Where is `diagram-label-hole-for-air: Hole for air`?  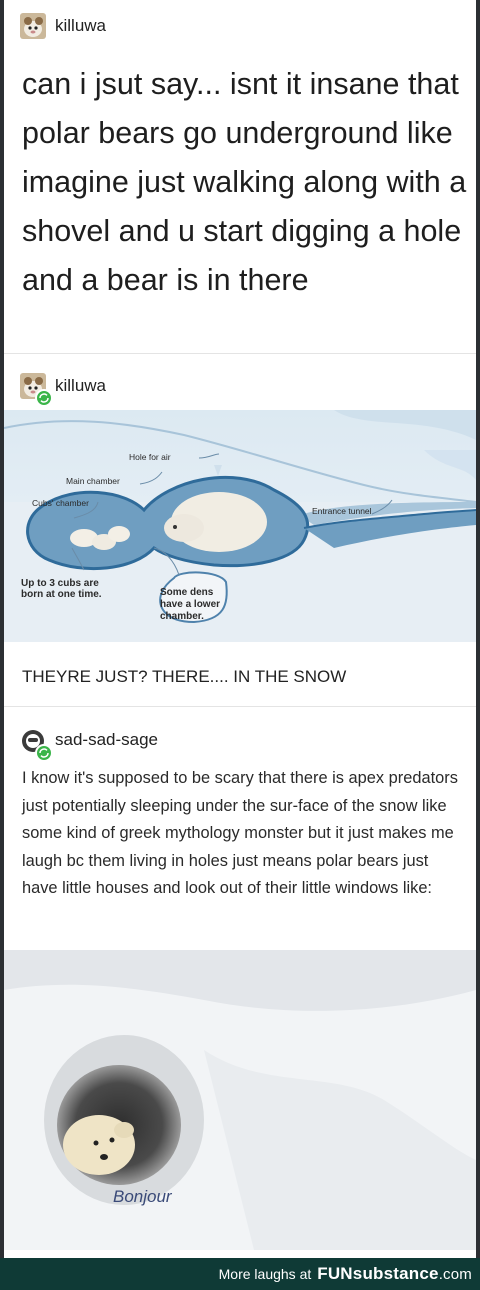 diagram-label-hole-for-air: Hole for air is located at coordinates (150, 457).